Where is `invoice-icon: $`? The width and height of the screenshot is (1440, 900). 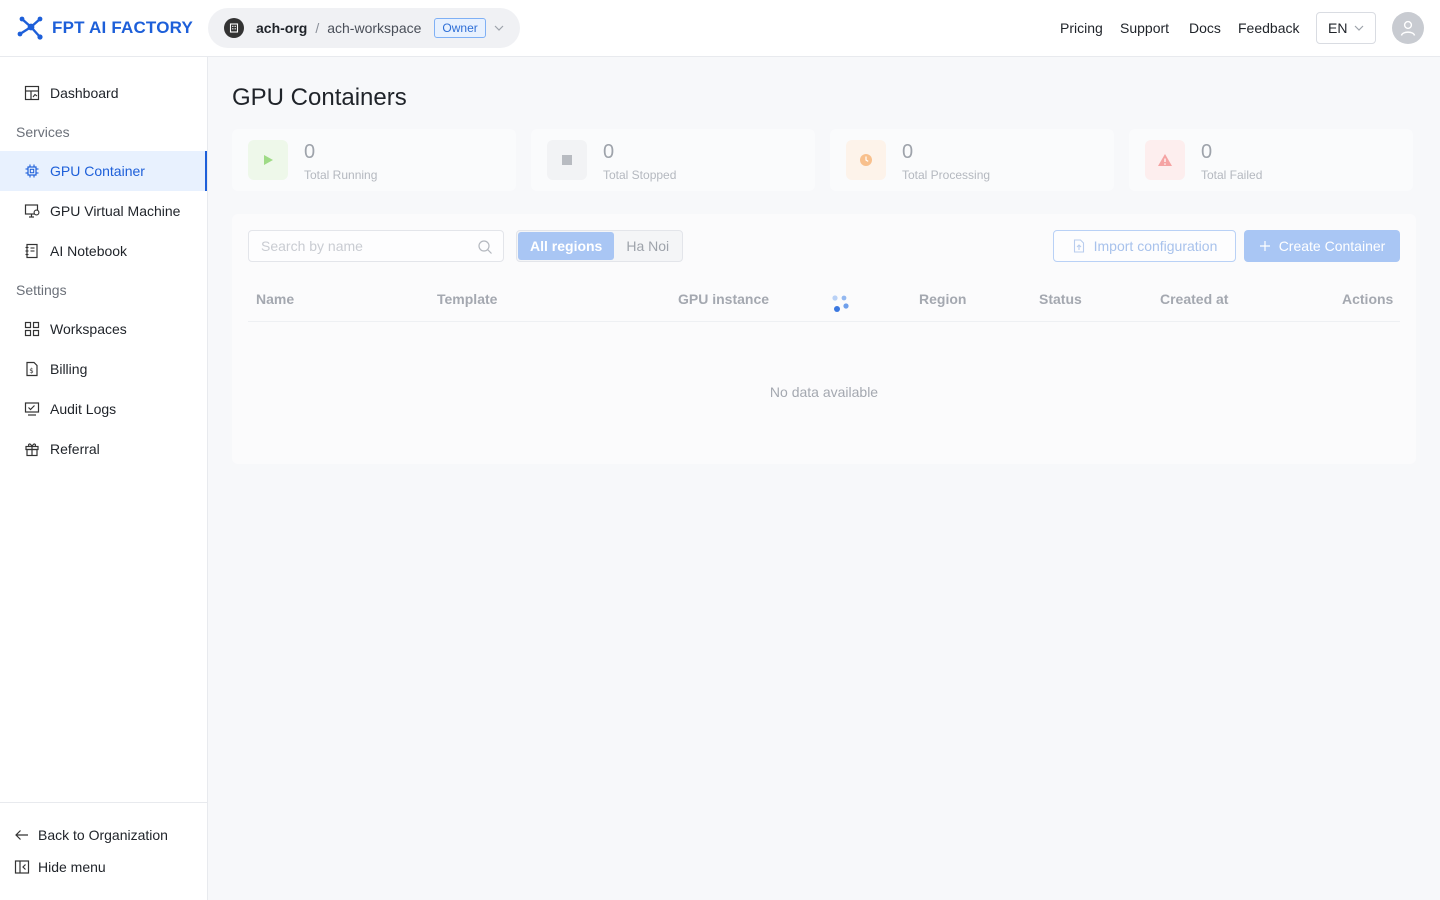 invoice-icon: $ is located at coordinates (32, 369).